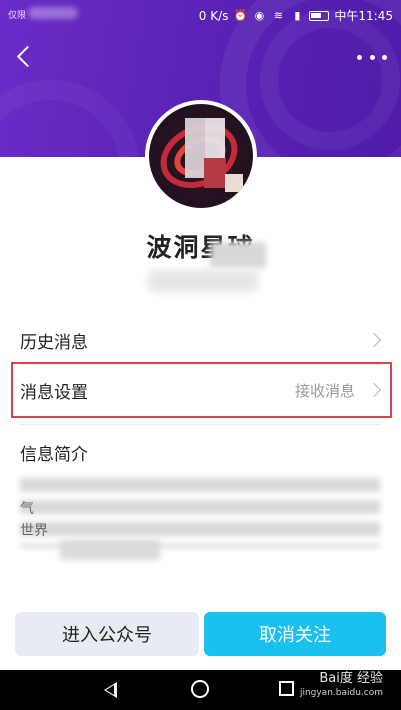  Describe the element at coordinates (259, 15) in the screenshot. I see `eye-icon: ◉` at that location.